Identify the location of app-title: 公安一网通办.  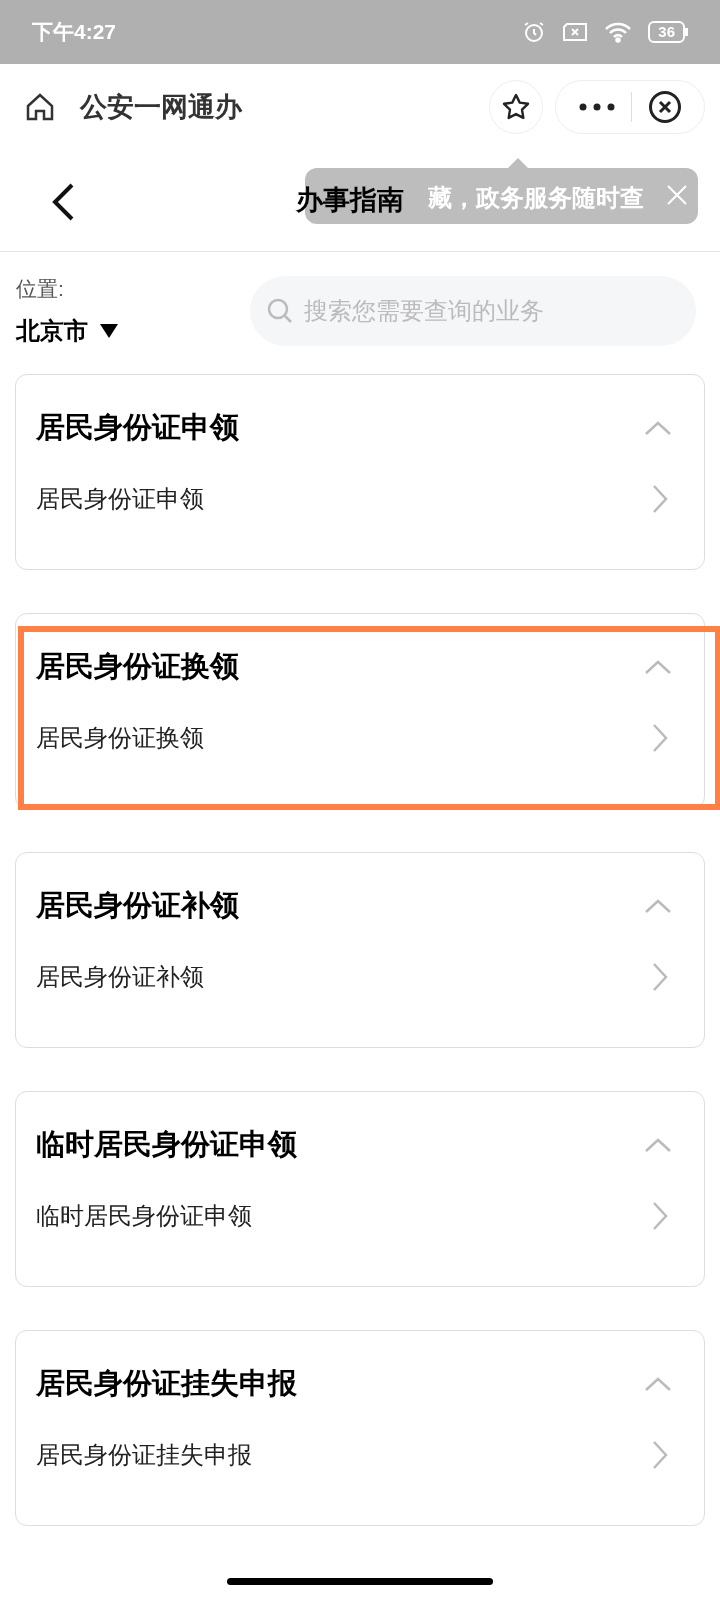
(161, 107).